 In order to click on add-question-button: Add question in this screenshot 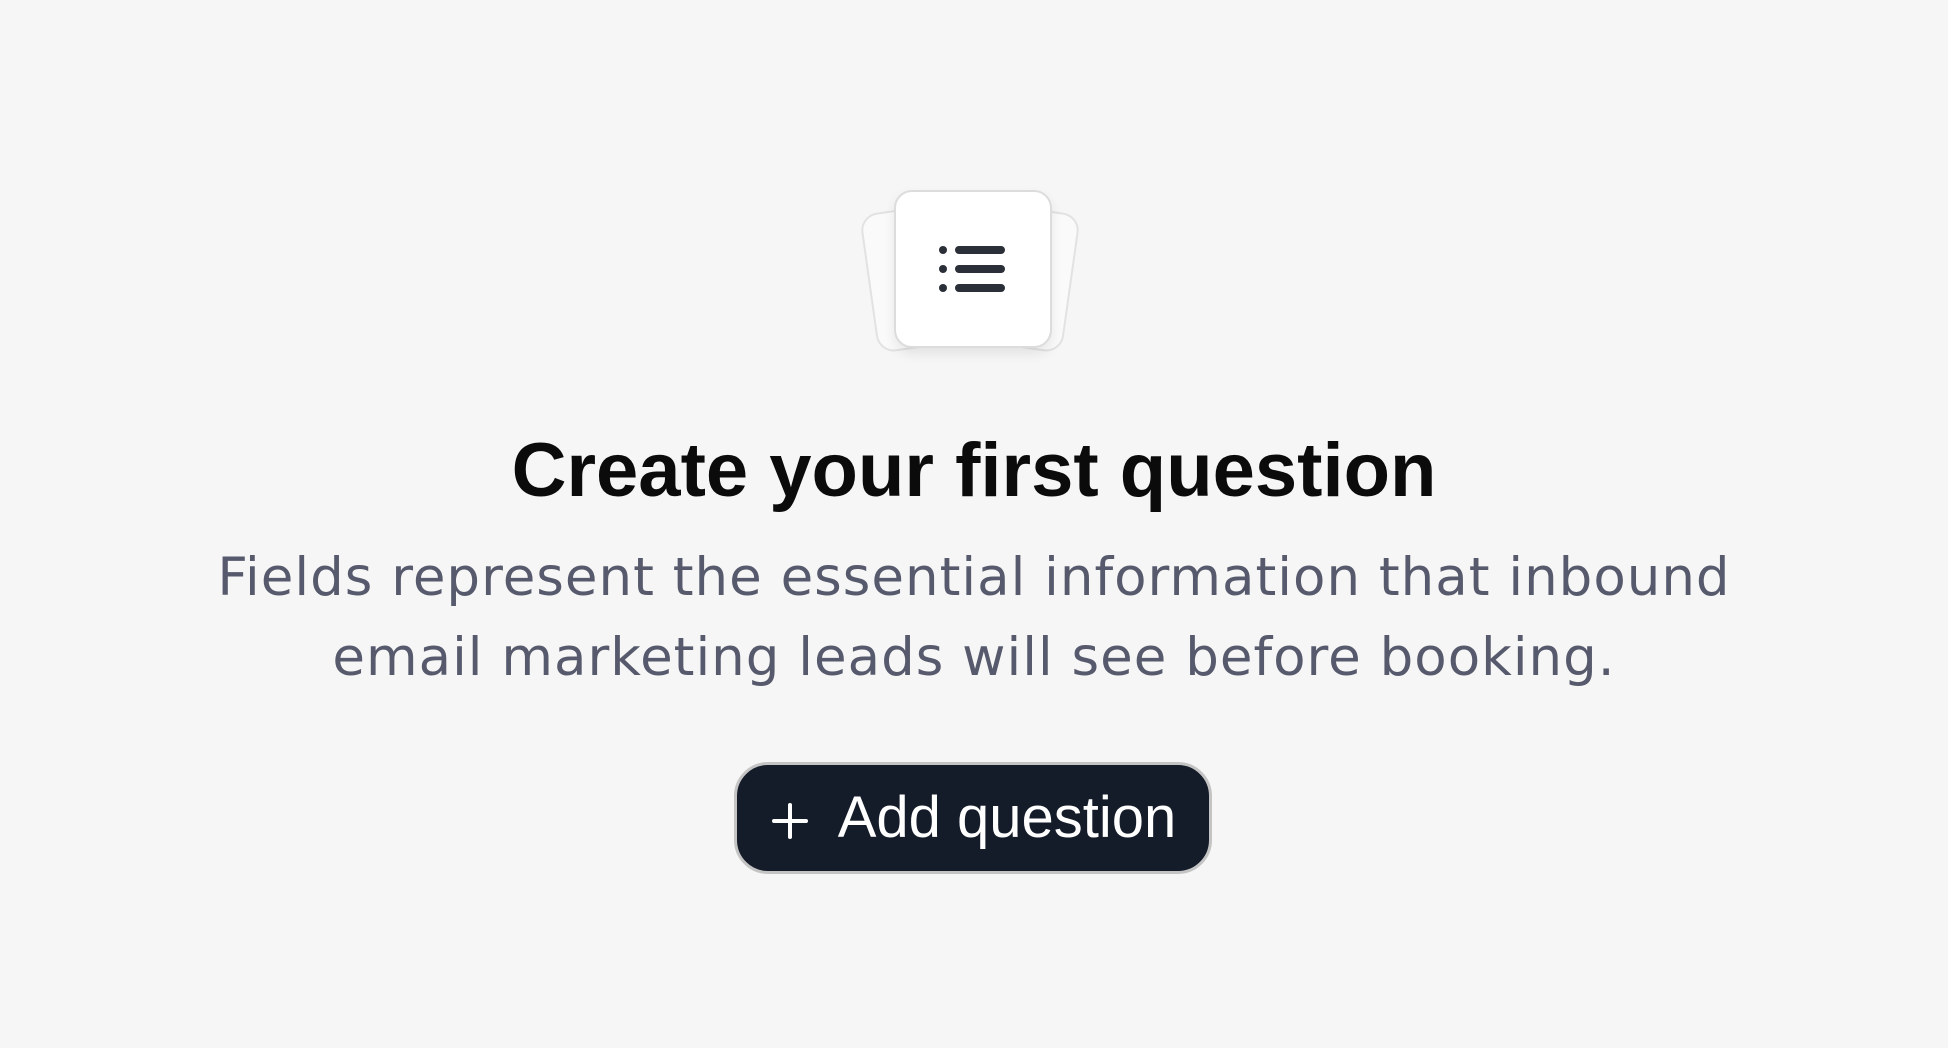, I will do `click(973, 818)`.